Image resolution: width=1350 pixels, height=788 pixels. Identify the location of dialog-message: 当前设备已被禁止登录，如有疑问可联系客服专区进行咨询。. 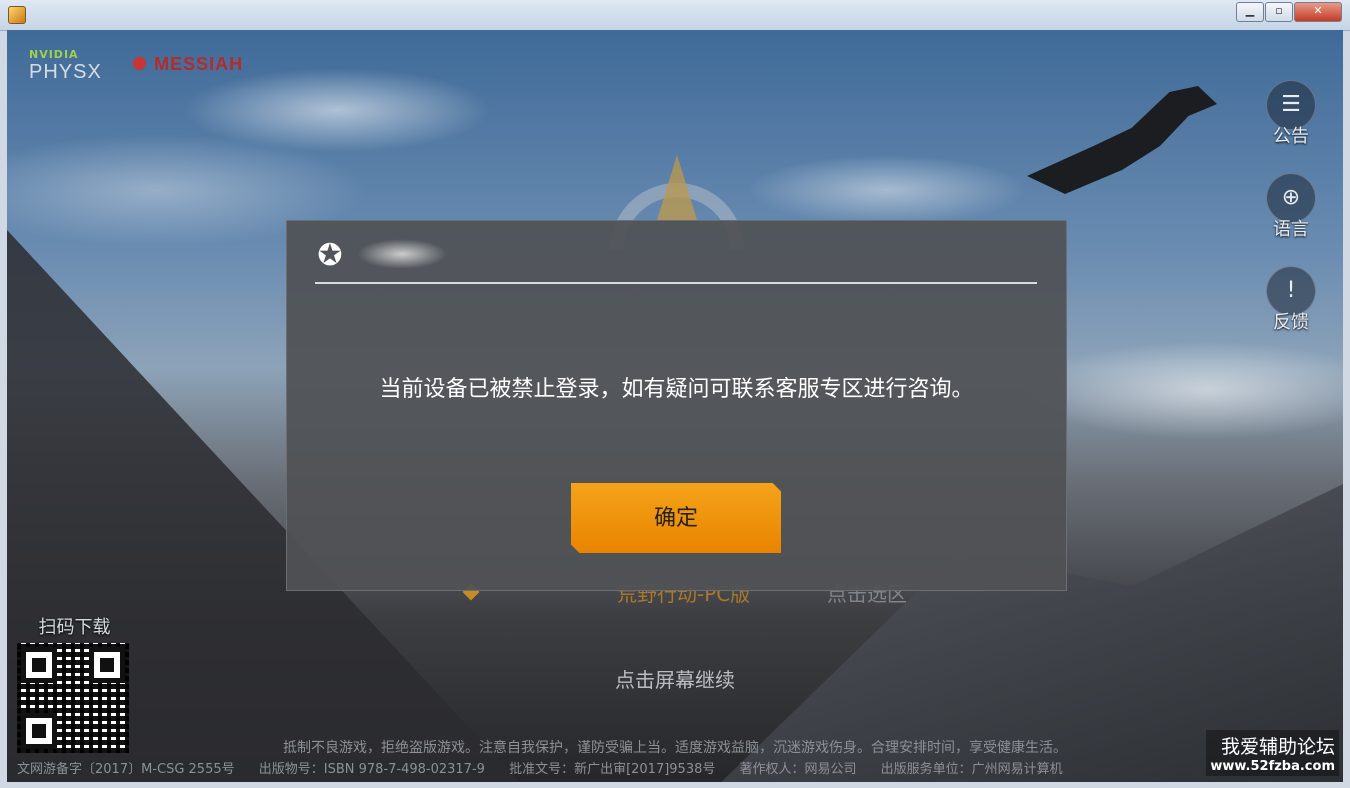
(676, 389).